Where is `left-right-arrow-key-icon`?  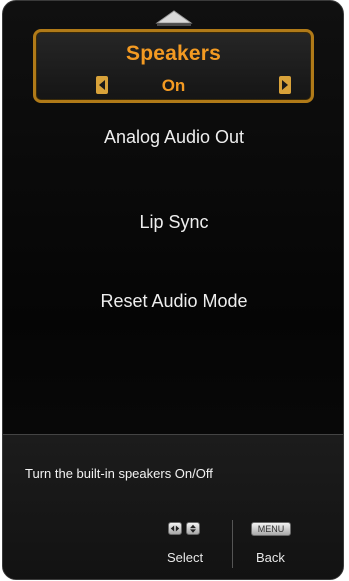 left-right-arrow-key-icon is located at coordinates (175, 528).